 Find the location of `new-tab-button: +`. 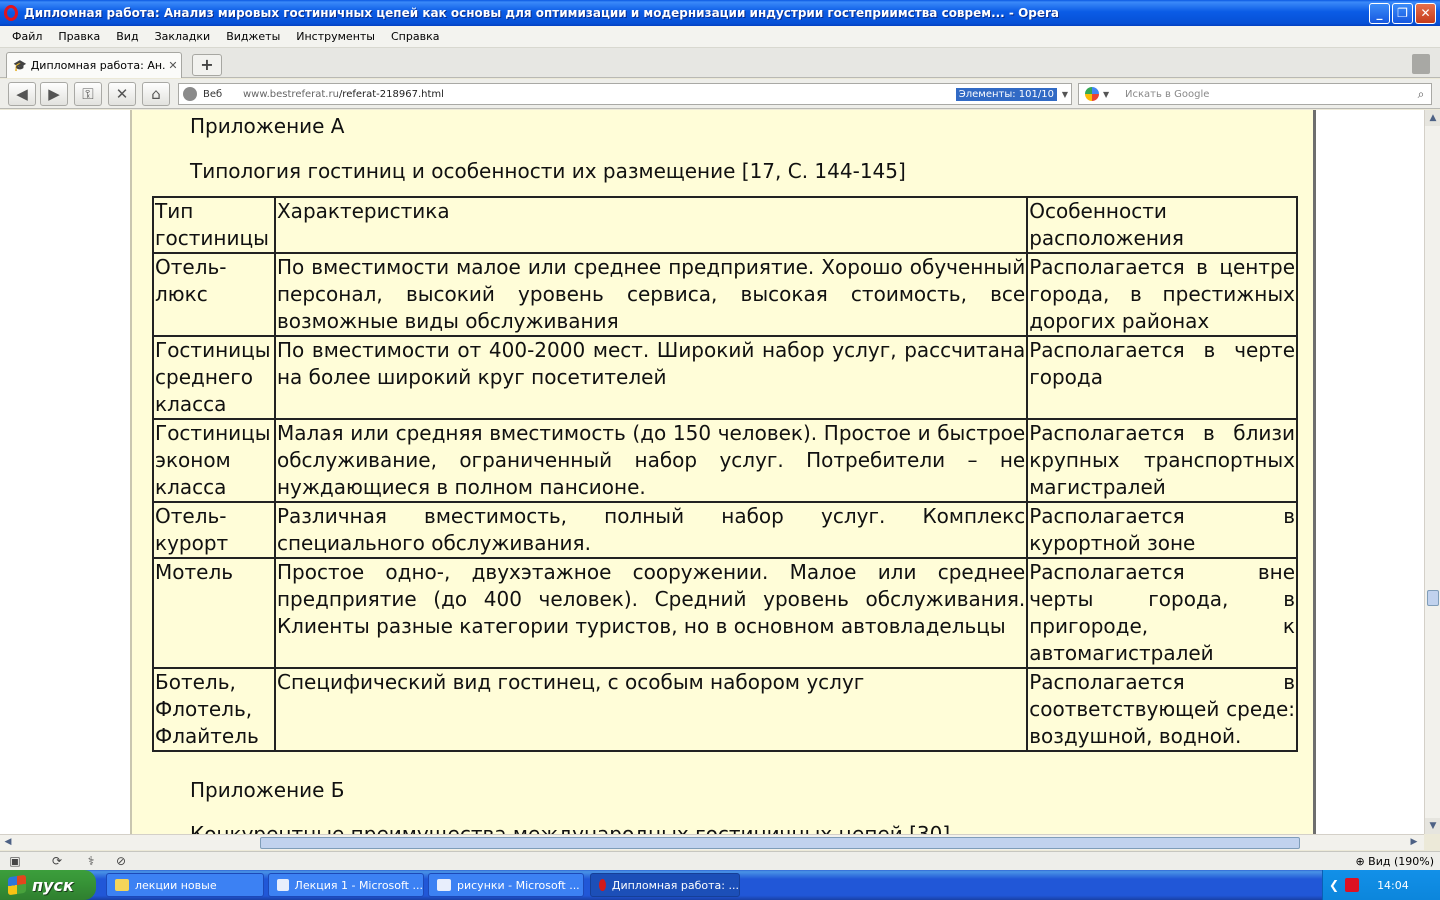

new-tab-button: + is located at coordinates (207, 65).